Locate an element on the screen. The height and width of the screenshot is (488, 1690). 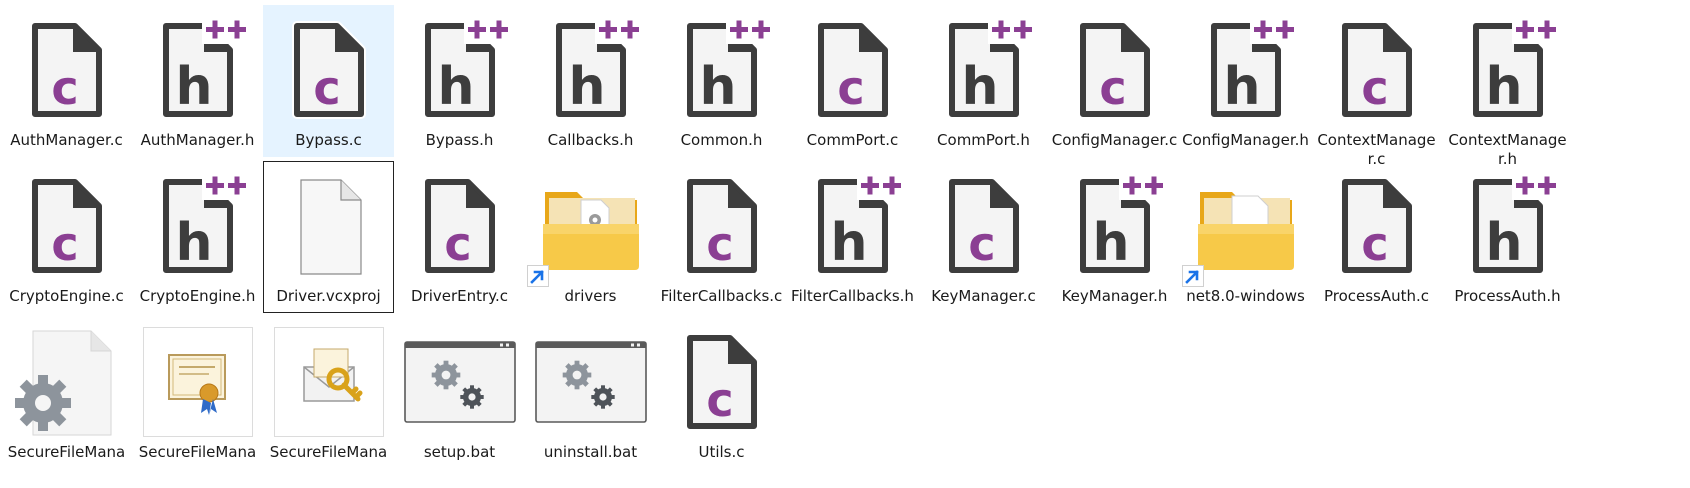
file-item: setup.bat is located at coordinates (459, 393).